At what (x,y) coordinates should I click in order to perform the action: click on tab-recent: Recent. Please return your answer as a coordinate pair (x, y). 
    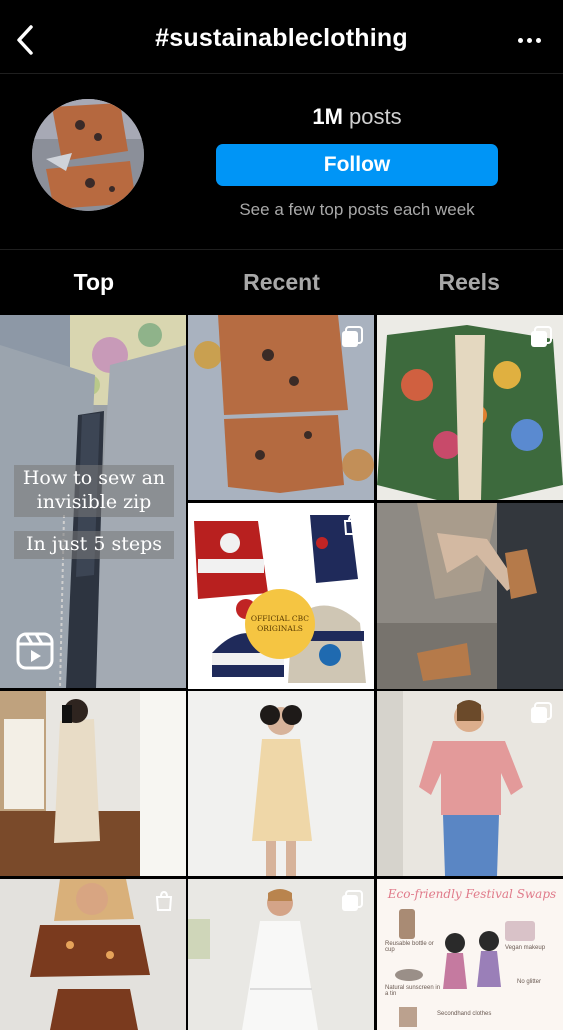
    Looking at the image, I should click on (282, 282).